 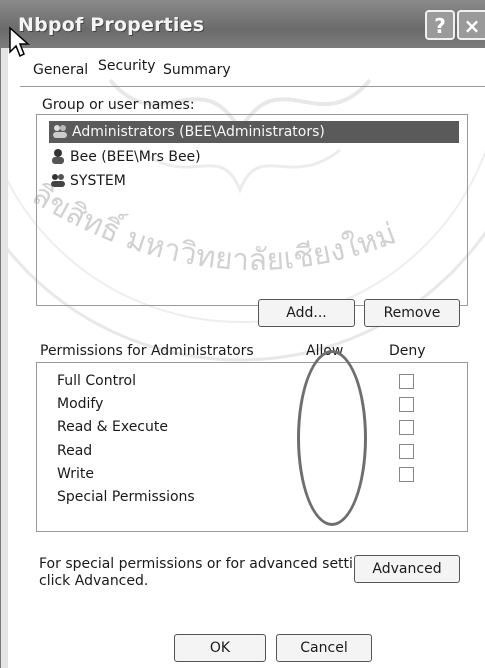 I want to click on list-item-system: SYSTEM, so click(x=87, y=181).